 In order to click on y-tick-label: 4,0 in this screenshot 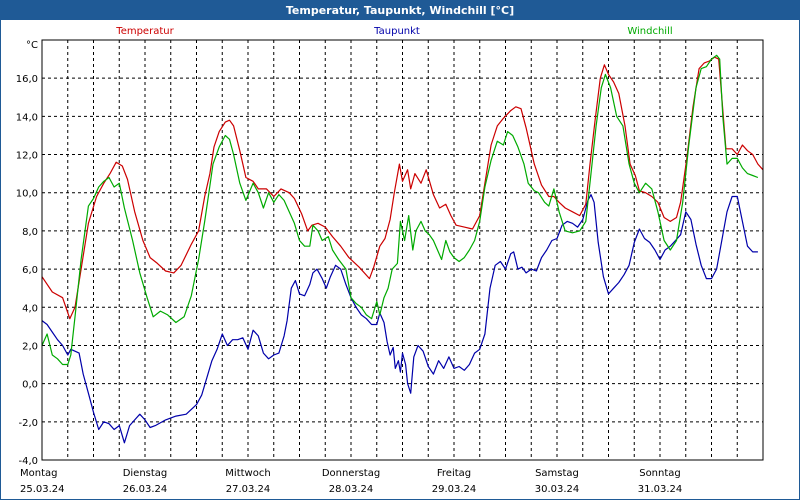, I will do `click(30, 308)`.